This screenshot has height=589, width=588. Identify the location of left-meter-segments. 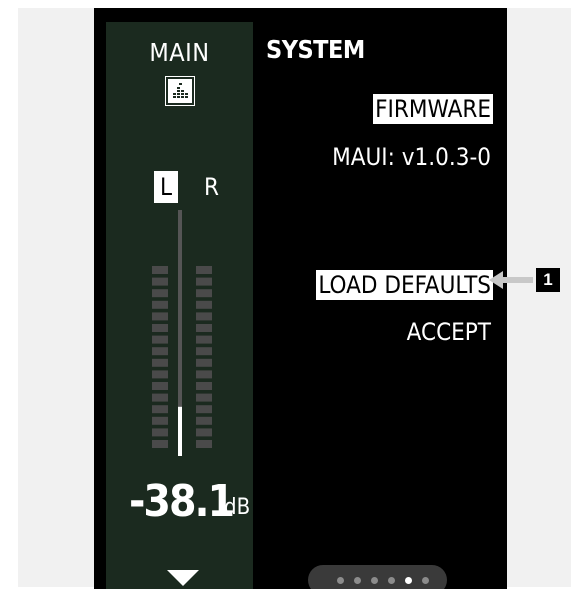
(160, 357).